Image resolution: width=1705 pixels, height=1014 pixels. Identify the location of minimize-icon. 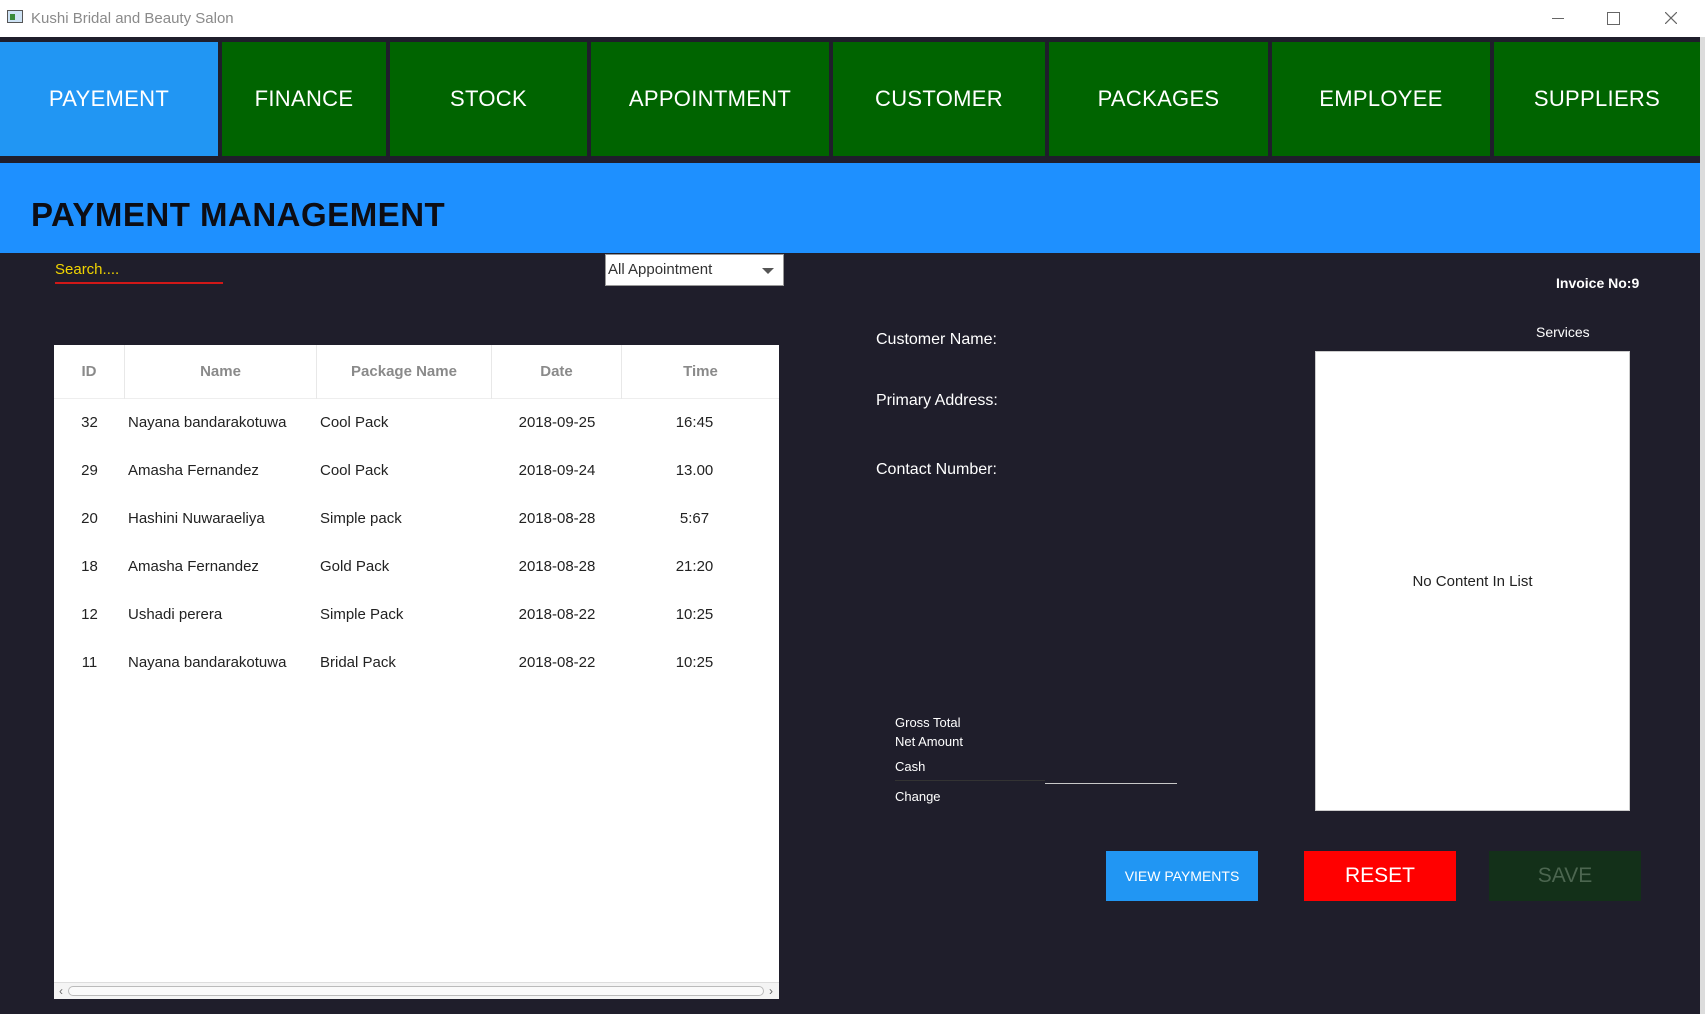
(1558, 18).